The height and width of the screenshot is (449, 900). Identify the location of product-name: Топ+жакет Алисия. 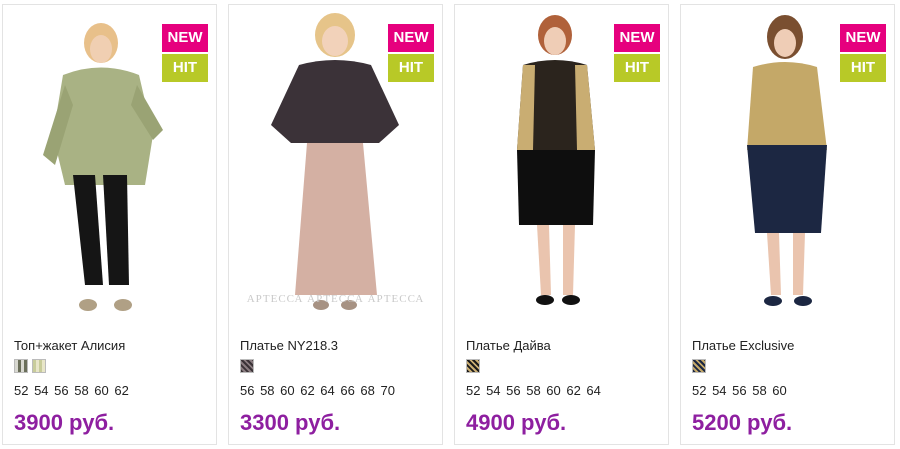
(69, 345).